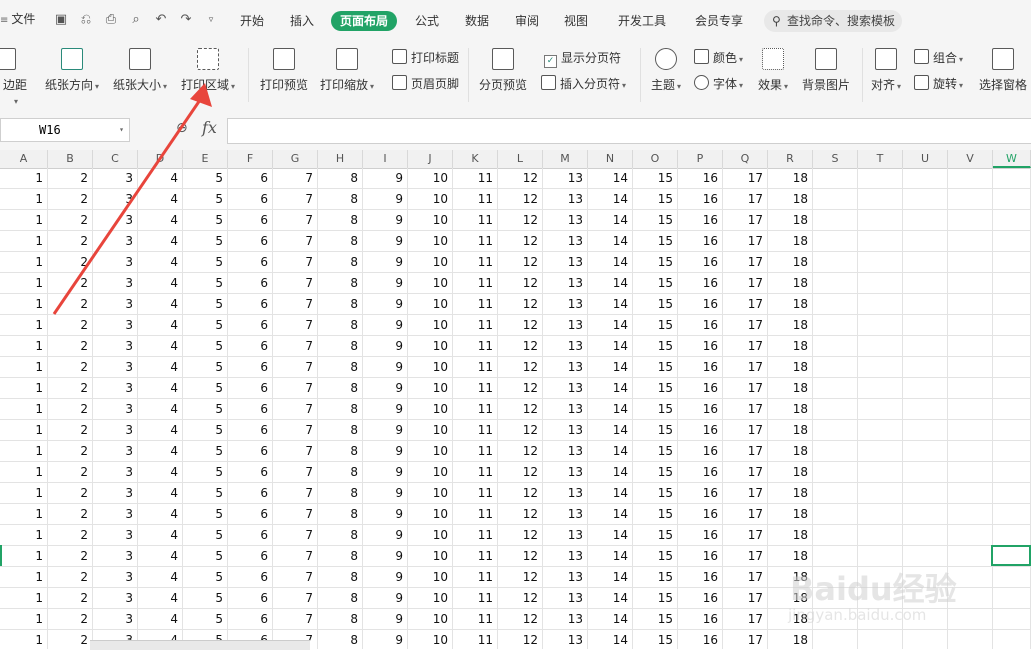 Image resolution: width=1031 pixels, height=650 pixels. I want to click on column-header-b: B, so click(70, 159).